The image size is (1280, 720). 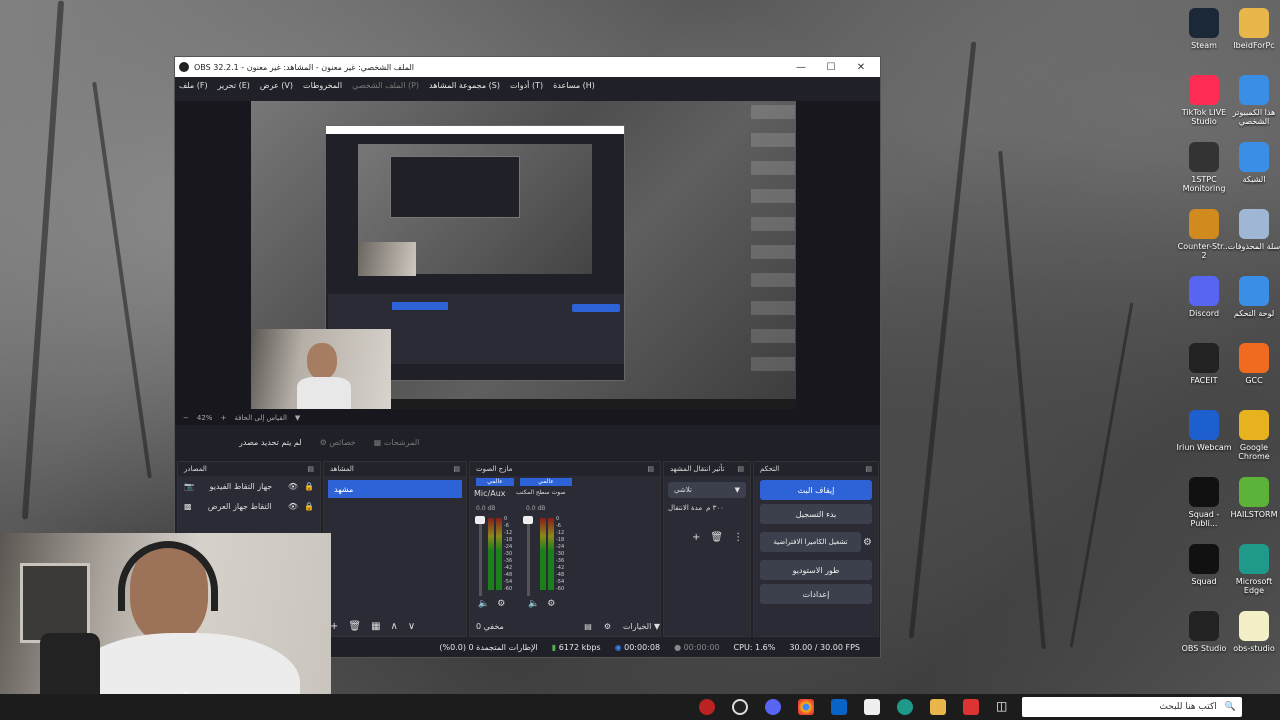 I want to click on zoom-out-button: −, so click(x=186, y=418).